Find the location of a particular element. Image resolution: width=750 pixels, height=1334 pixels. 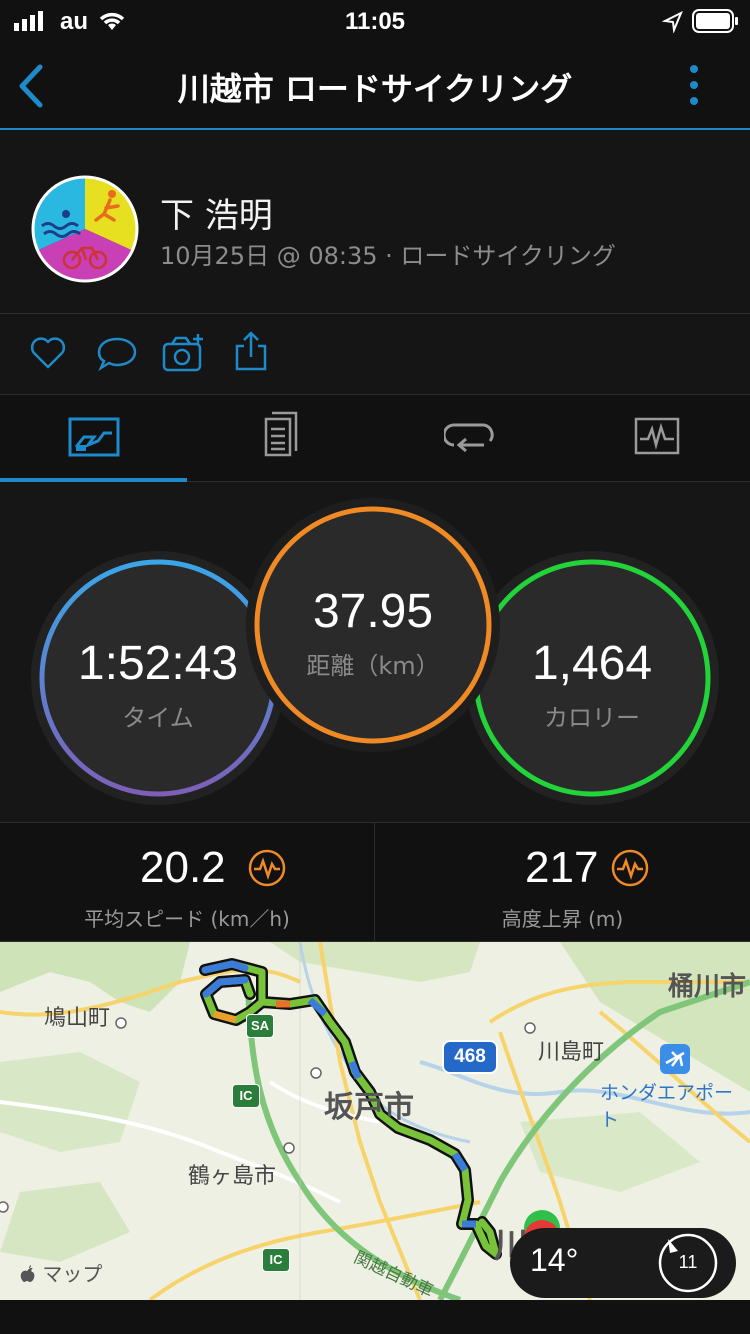

battery-icon is located at coordinates (715, 21).